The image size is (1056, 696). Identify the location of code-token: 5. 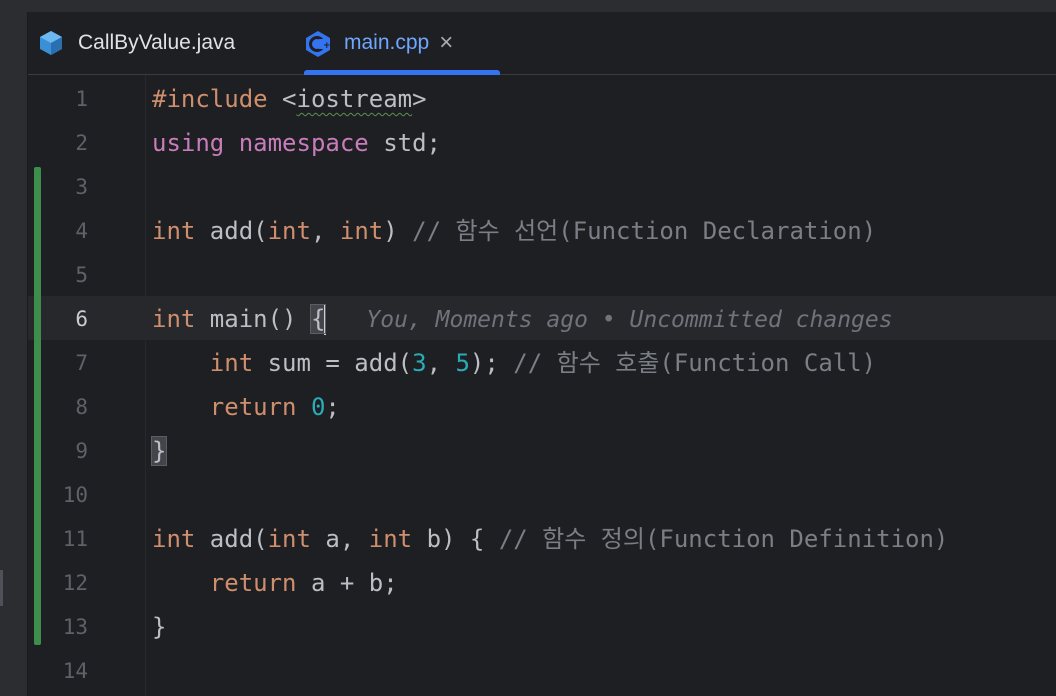
(462, 363).